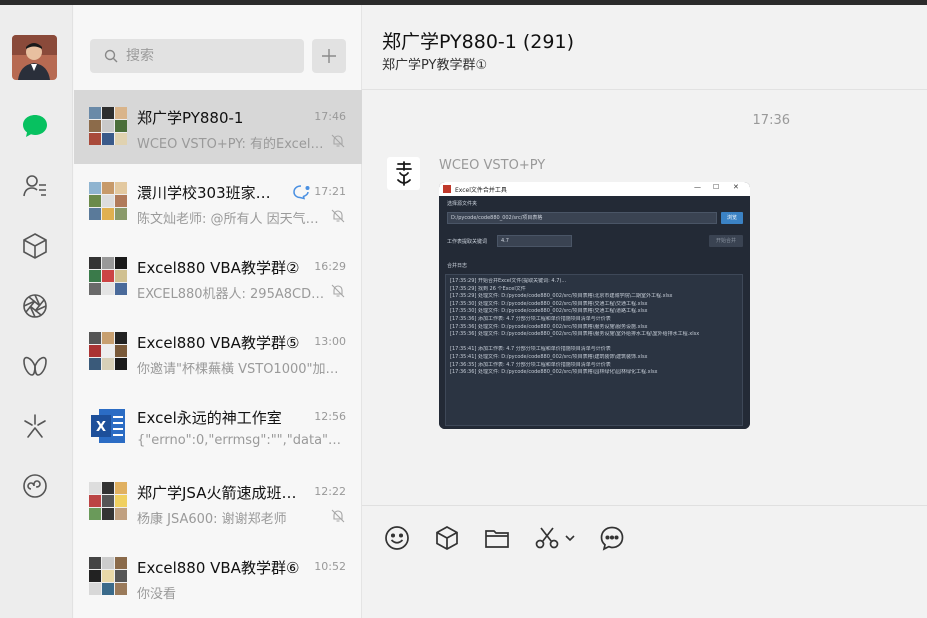 The width and height of the screenshot is (927, 618). Describe the element at coordinates (570, 538) in the screenshot. I see `chevron-down-icon` at that location.